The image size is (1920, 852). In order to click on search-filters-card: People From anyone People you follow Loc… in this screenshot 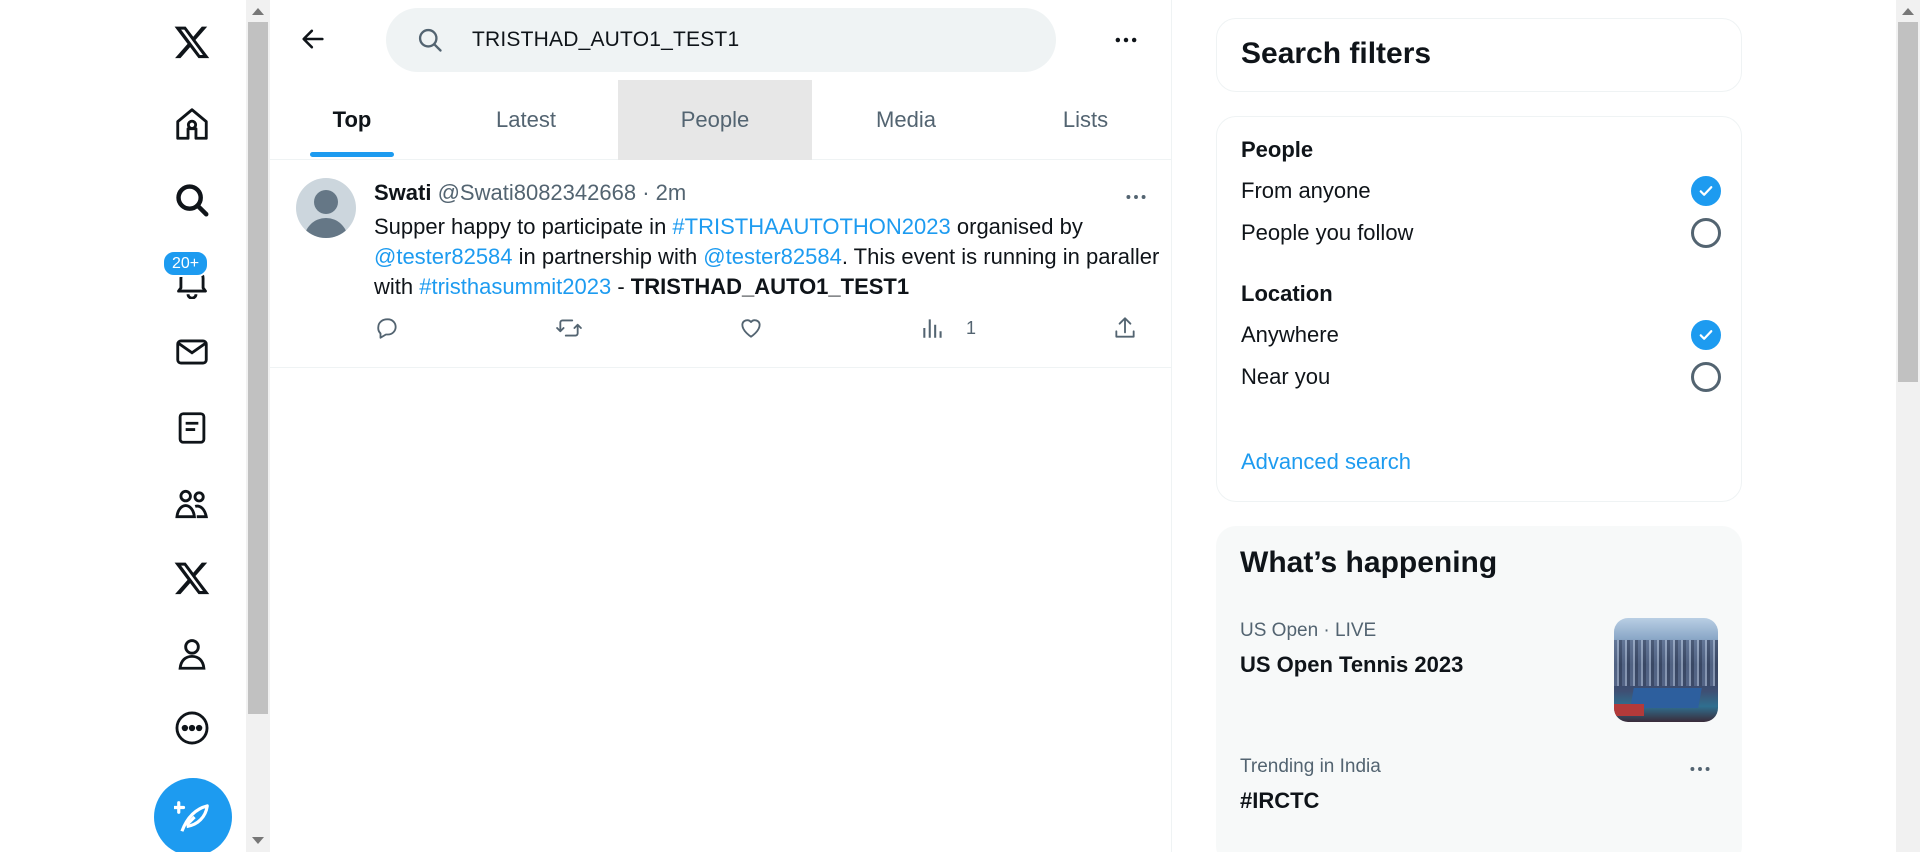, I will do `click(1479, 309)`.